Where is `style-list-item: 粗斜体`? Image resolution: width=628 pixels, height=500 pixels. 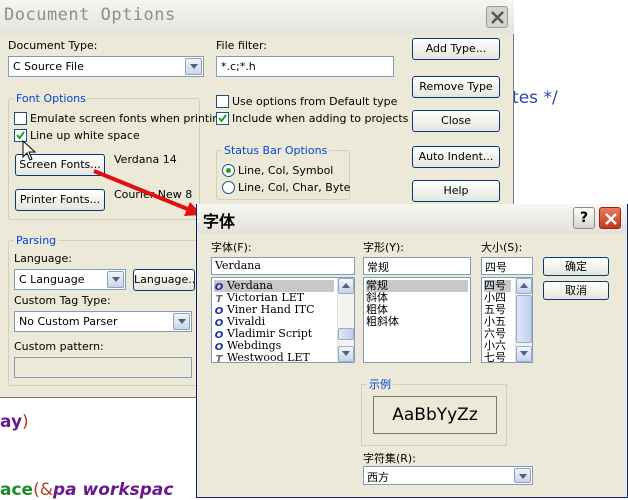
style-list-item: 粗斜体 is located at coordinates (382, 322).